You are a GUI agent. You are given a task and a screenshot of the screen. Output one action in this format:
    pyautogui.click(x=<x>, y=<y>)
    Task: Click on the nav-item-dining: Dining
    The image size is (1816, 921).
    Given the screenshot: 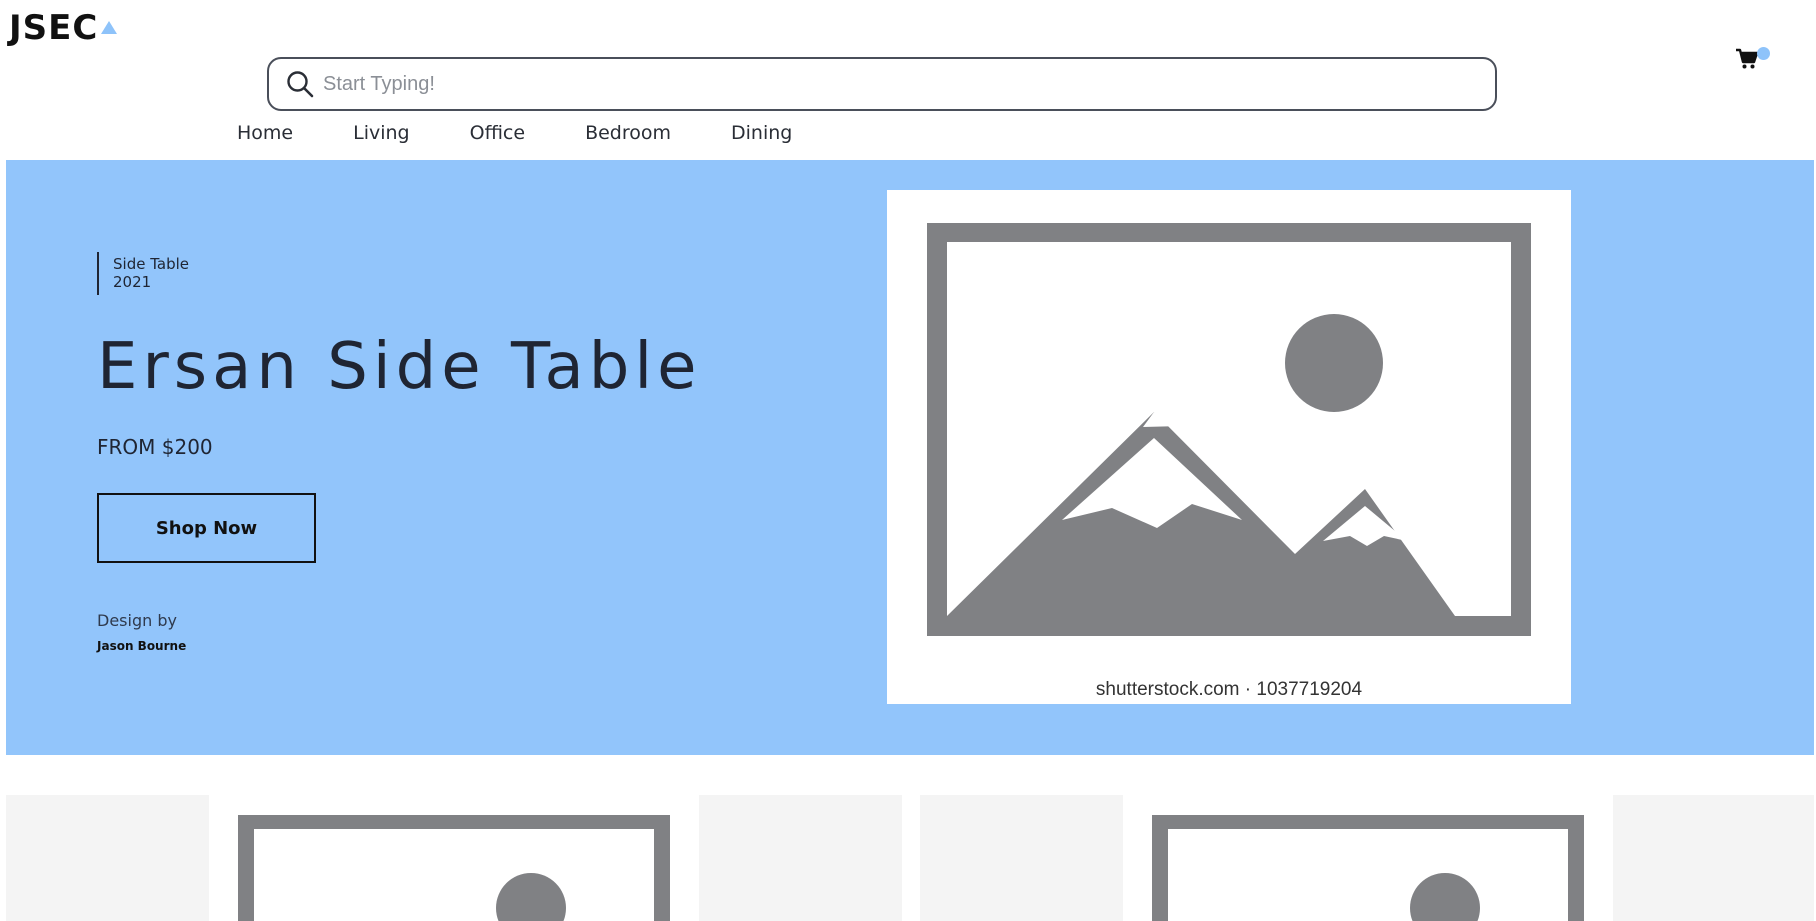 What is the action you would take?
    pyautogui.click(x=761, y=133)
    